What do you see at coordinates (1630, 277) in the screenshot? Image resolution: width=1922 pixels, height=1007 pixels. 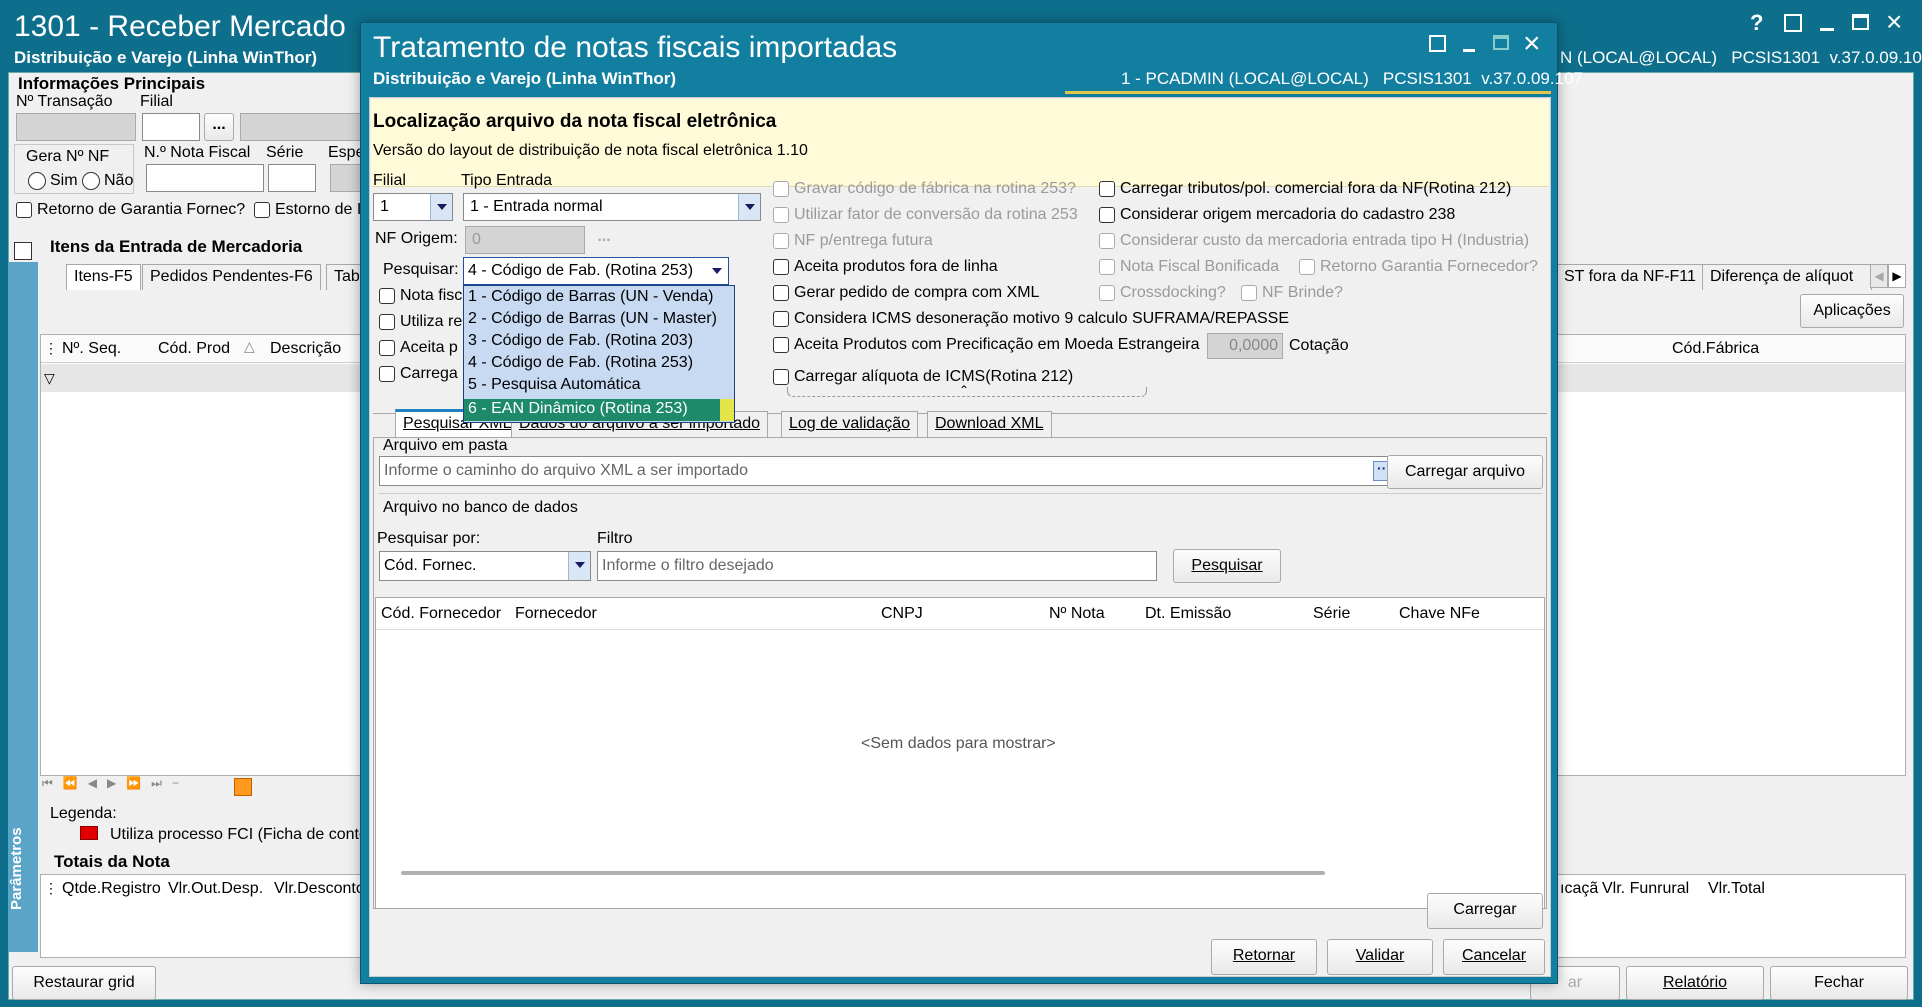 I see `tab-st-fora: ST fora da NF-F11` at bounding box center [1630, 277].